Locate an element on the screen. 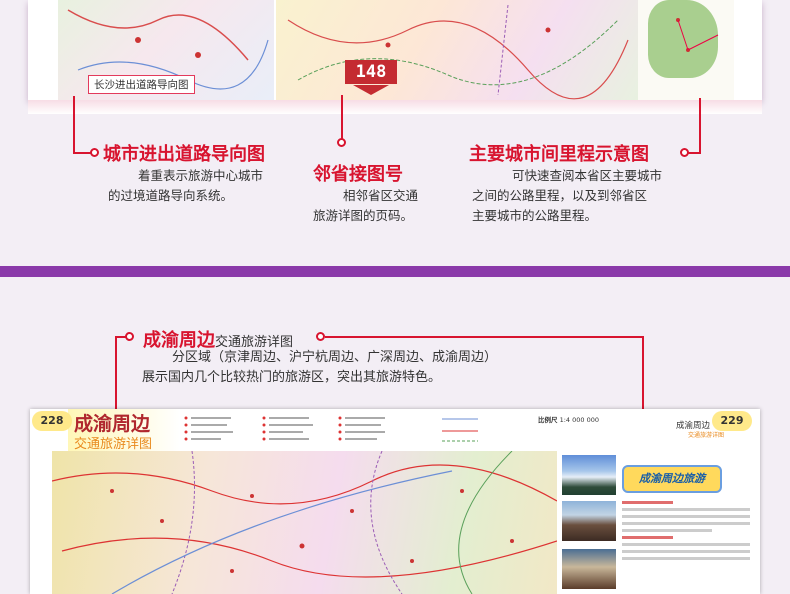 The height and width of the screenshot is (594, 790). desc-line: 展示国内几个比较热门的旅游区，突出其旅游特色。 is located at coordinates (292, 377).